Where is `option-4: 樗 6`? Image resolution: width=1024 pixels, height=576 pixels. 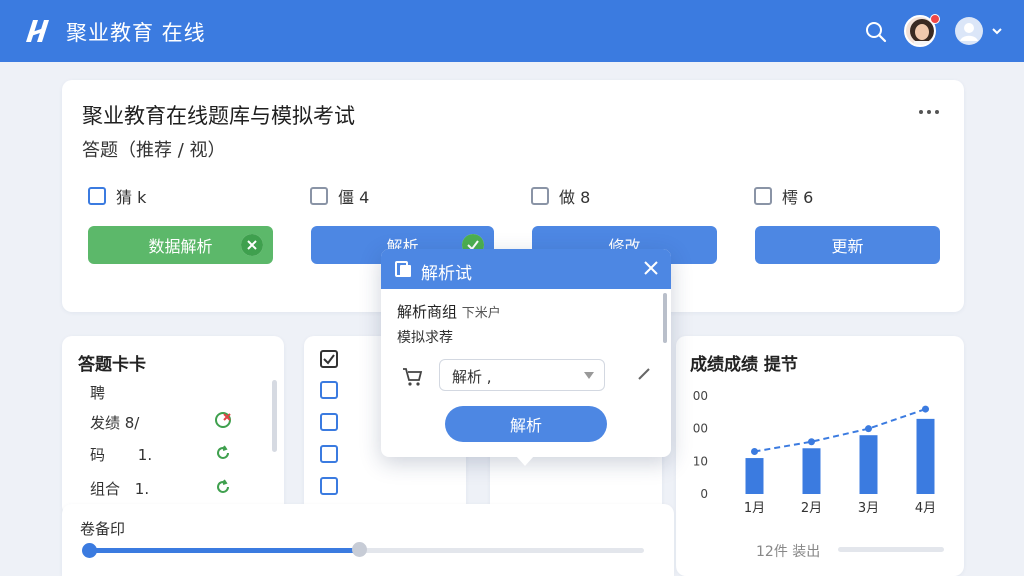
option-4: 樗 6 is located at coordinates (784, 196).